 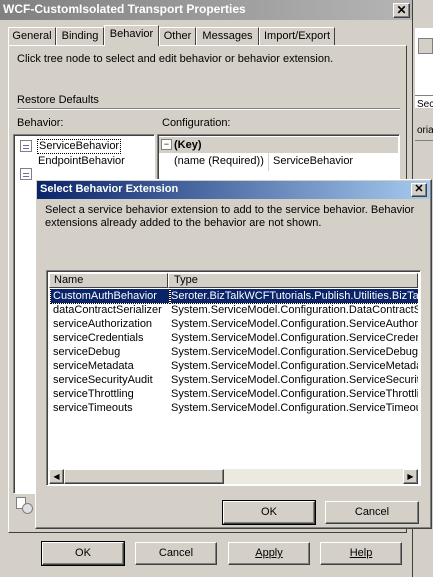 What do you see at coordinates (297, 36) in the screenshot?
I see `tab-import-export: Import/Export` at bounding box center [297, 36].